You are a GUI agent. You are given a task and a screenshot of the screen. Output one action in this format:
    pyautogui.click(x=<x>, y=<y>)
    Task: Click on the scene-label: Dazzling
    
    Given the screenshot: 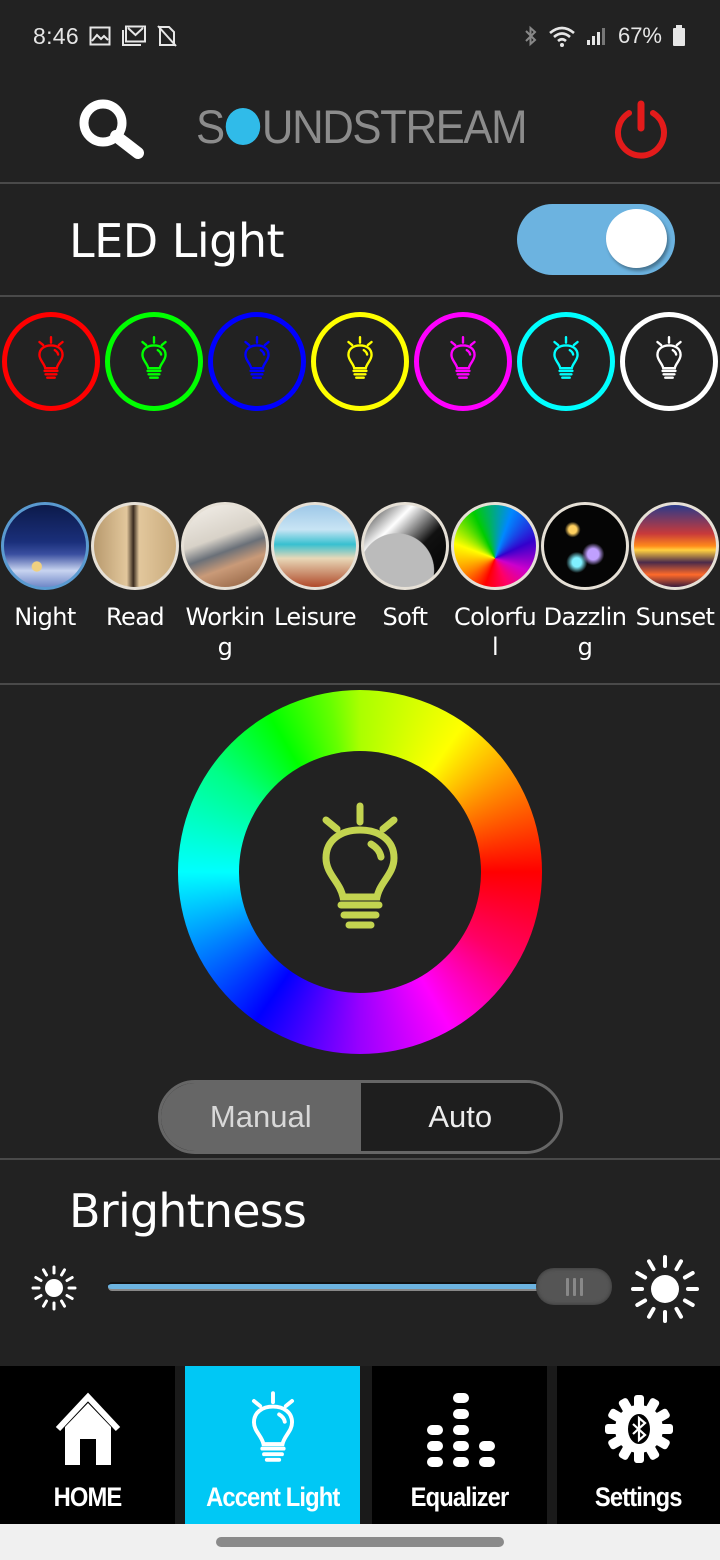 What is the action you would take?
    pyautogui.click(x=585, y=632)
    